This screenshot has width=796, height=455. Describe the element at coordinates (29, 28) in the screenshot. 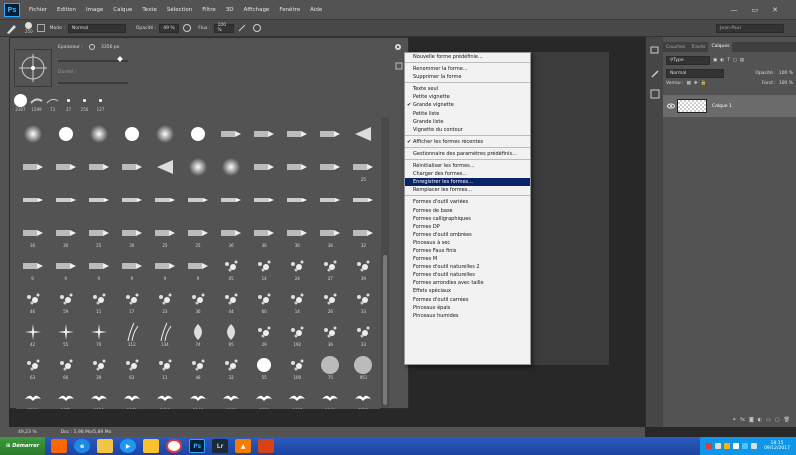

I see `brush-preset-picker: 250` at that location.